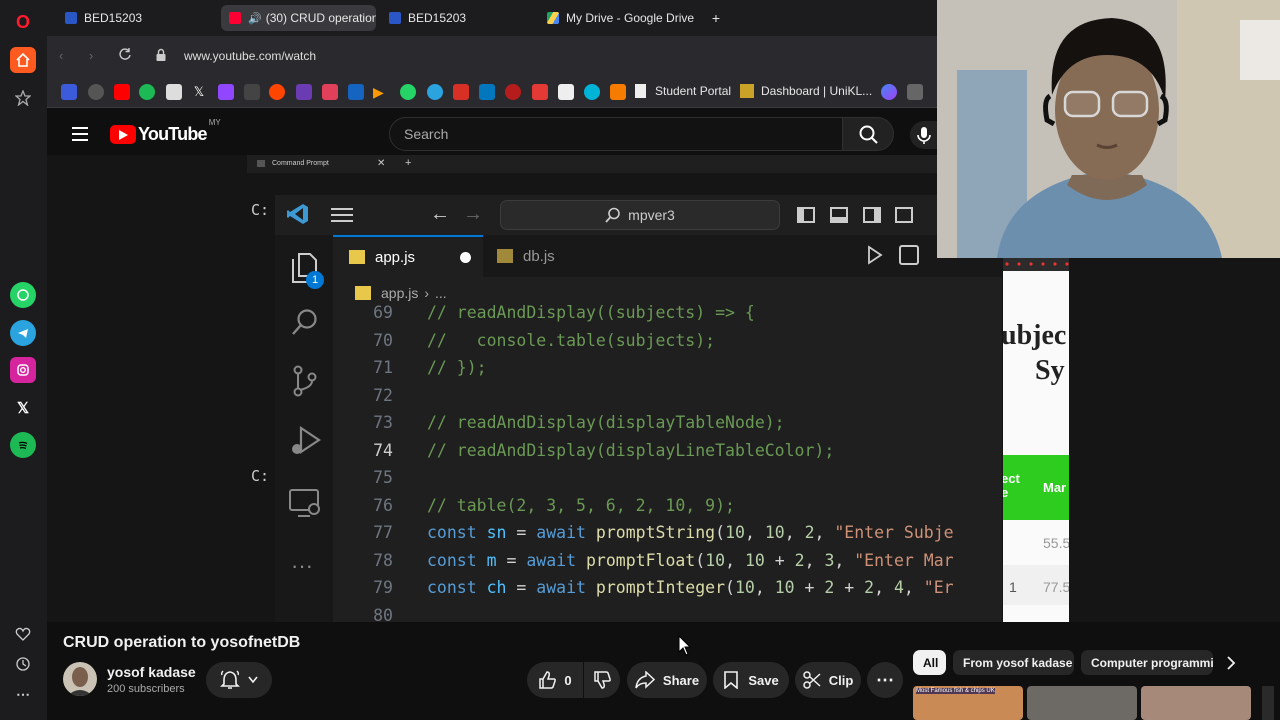  I want to click on chevron-down-icon, so click(253, 680).